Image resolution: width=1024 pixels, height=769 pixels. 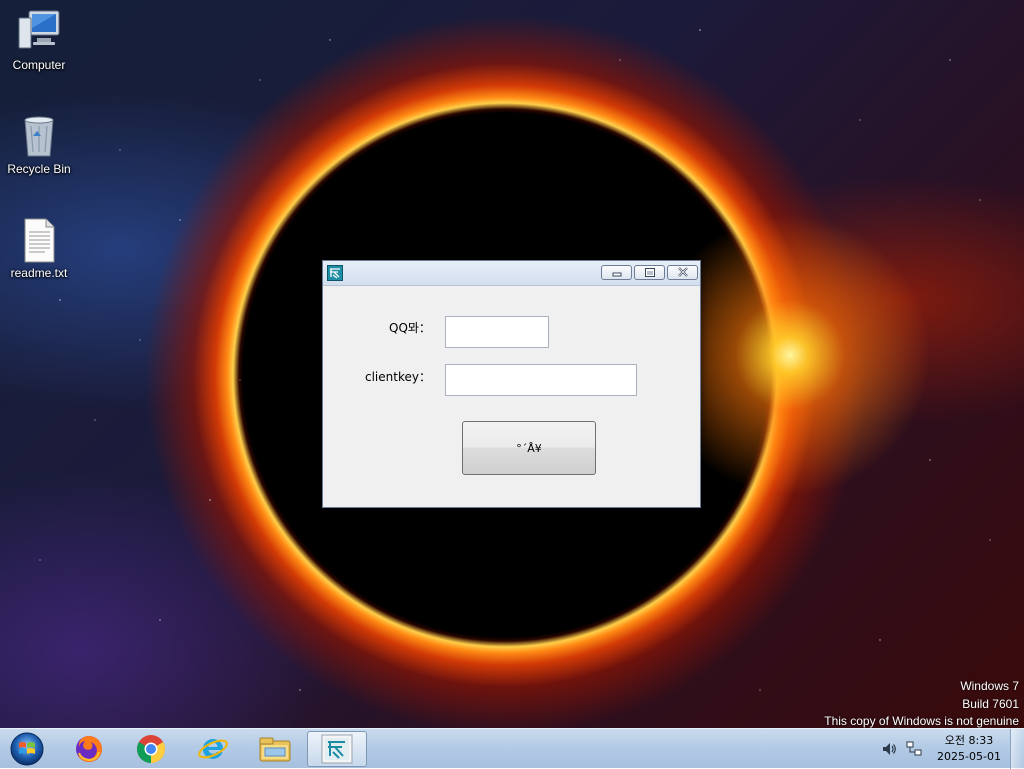 What do you see at coordinates (1017, 749) in the screenshot?
I see `show-desktop-button` at bounding box center [1017, 749].